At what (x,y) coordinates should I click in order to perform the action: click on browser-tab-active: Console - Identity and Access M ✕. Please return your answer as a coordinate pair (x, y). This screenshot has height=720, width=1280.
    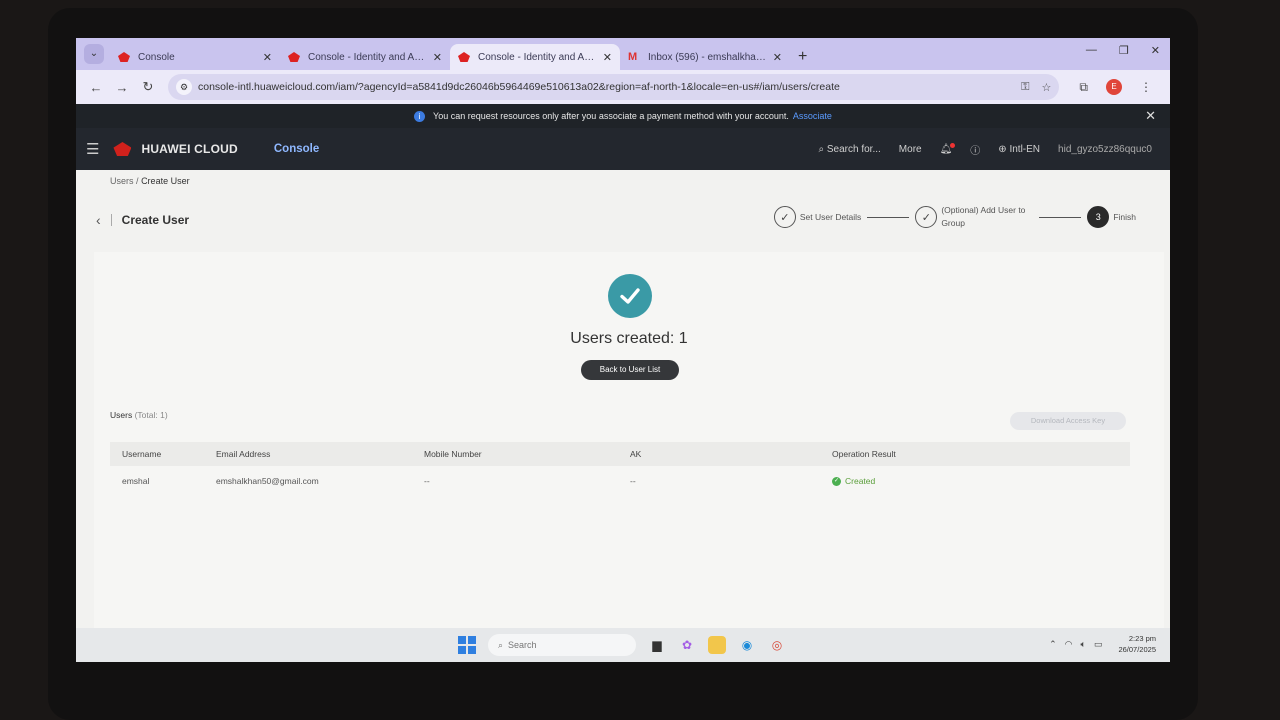
    Looking at the image, I should click on (535, 57).